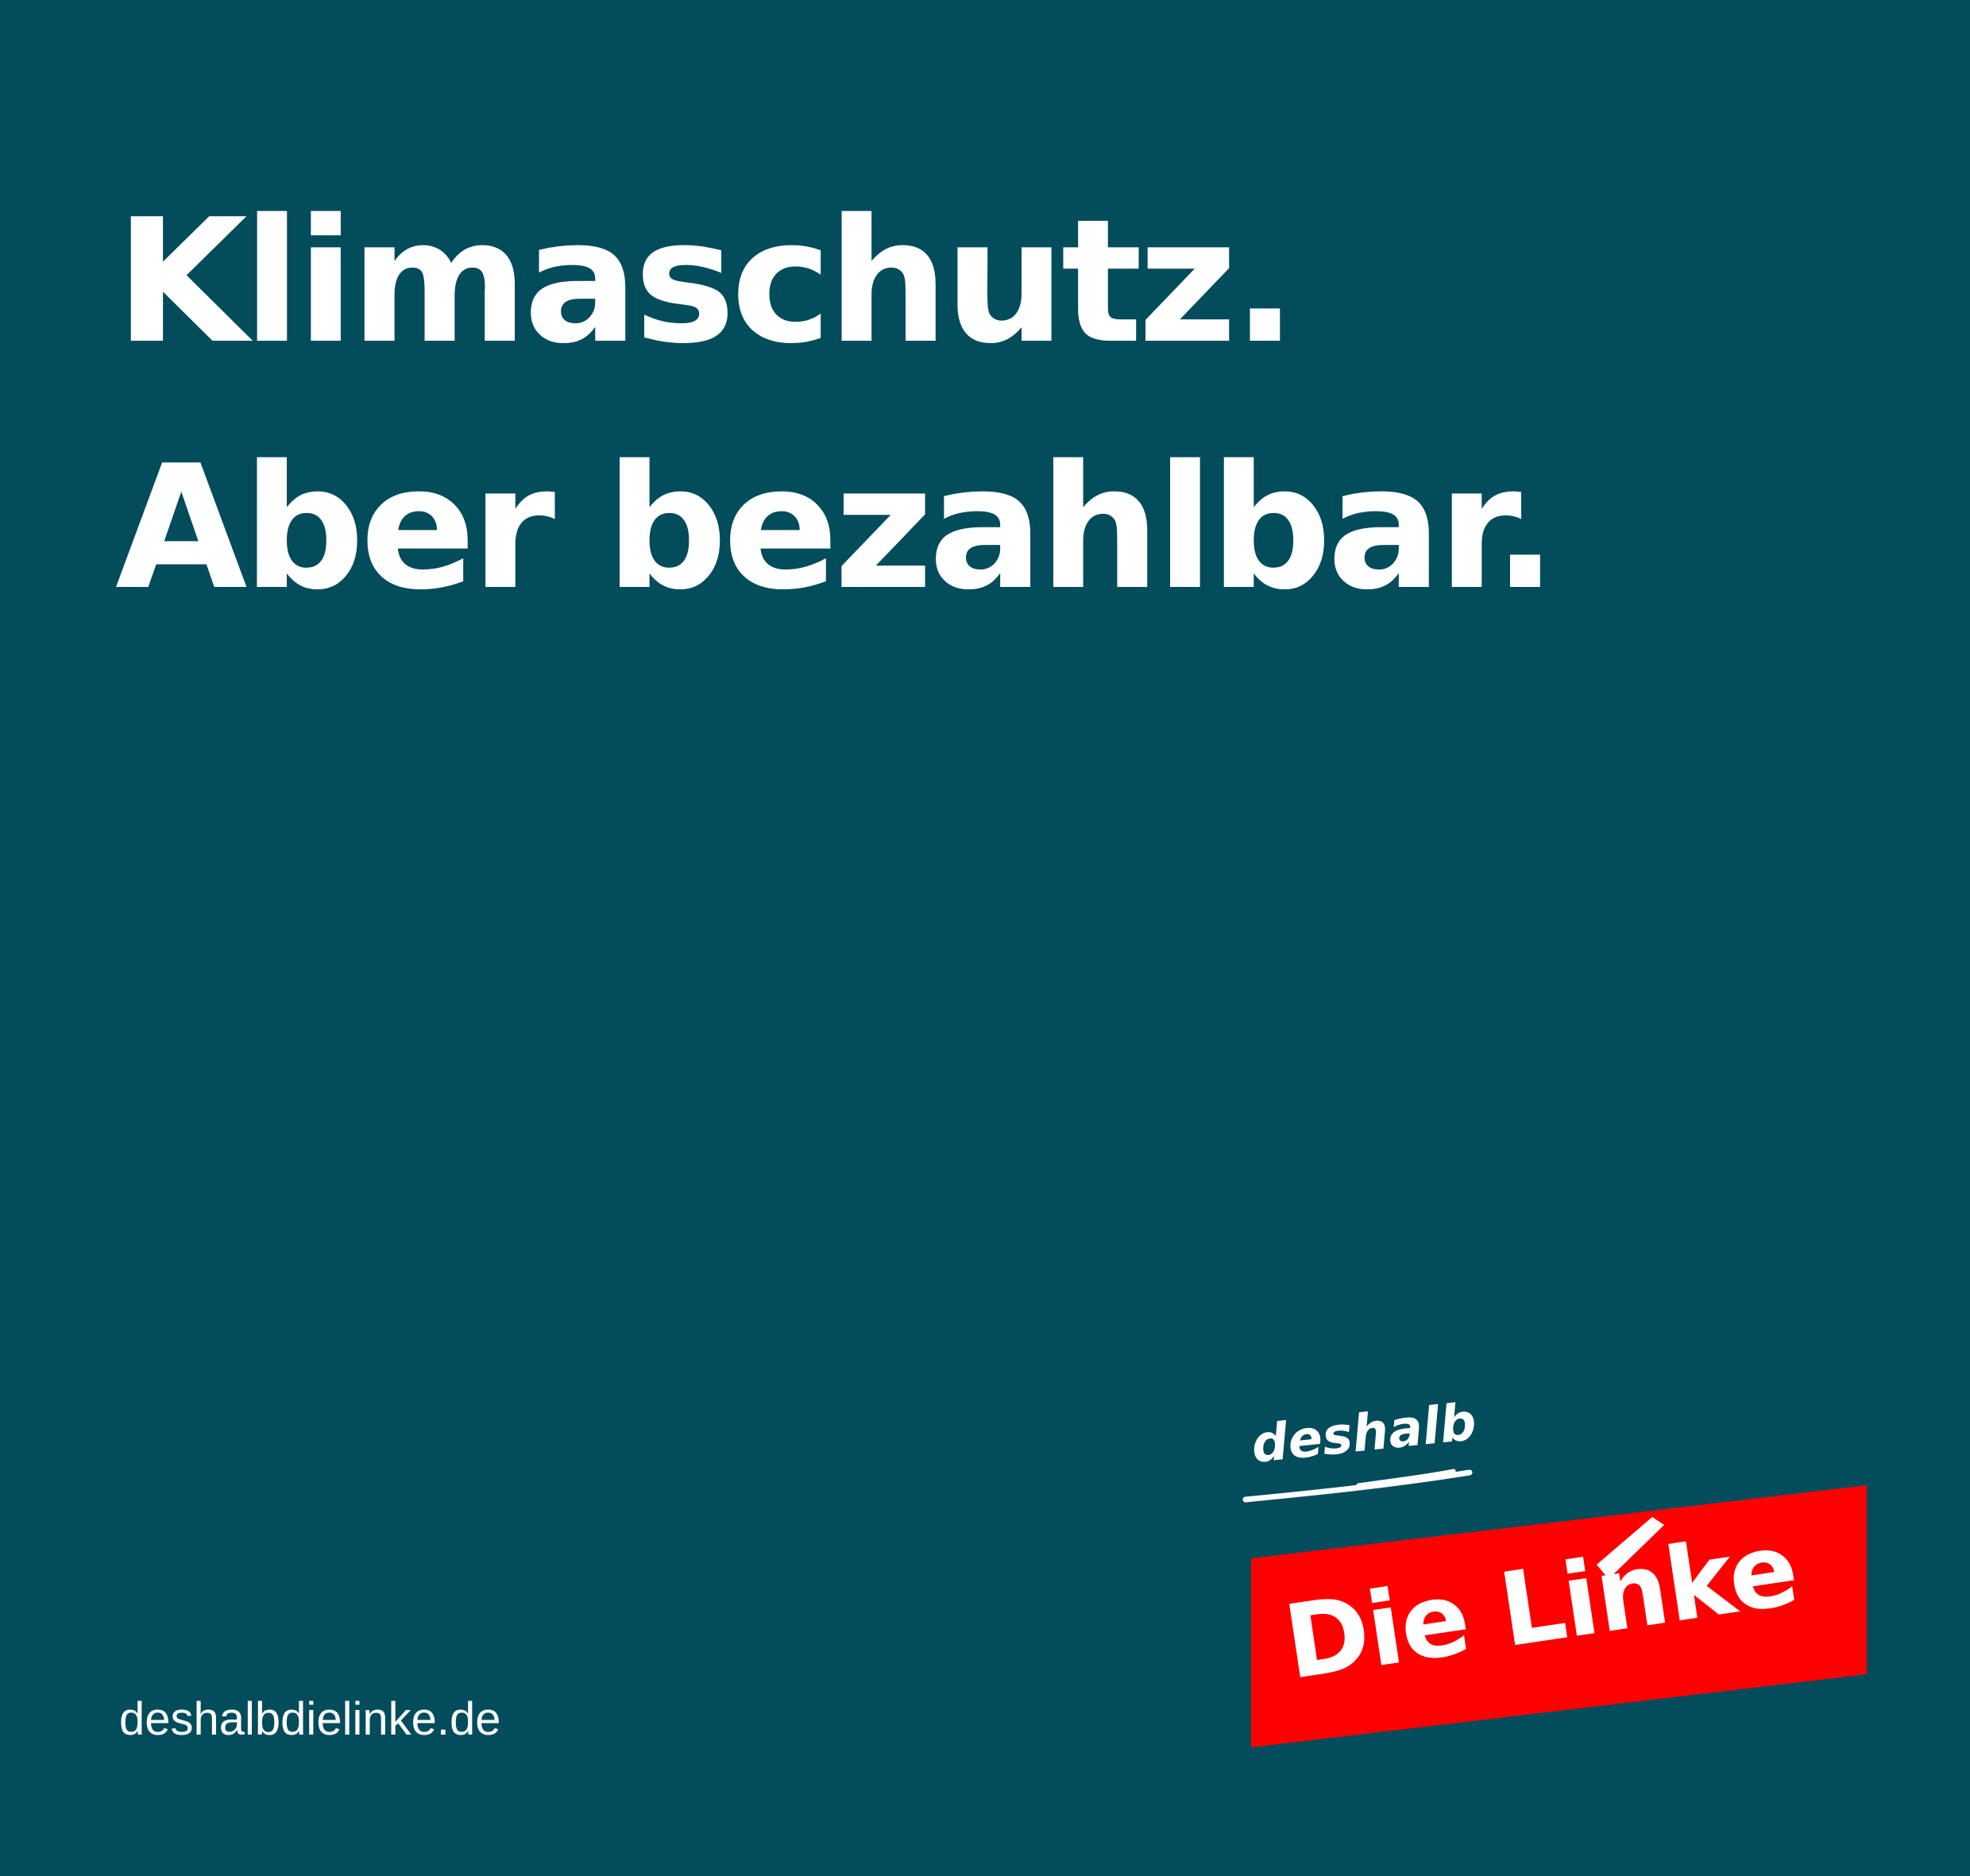 This screenshot has width=1970, height=1876. Describe the element at coordinates (310, 1719) in the screenshot. I see `website-url: deshalbdielinke.de` at that location.